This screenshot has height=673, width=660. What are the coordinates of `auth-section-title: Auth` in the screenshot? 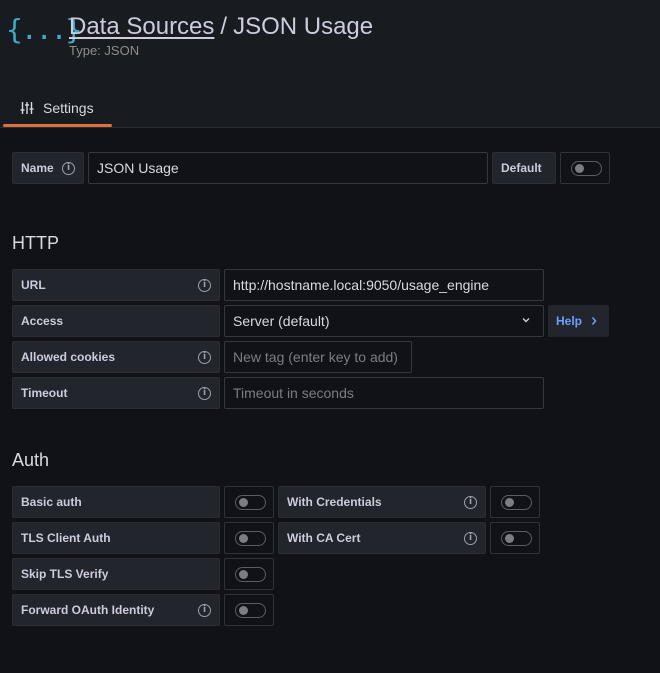 It's located at (31, 460).